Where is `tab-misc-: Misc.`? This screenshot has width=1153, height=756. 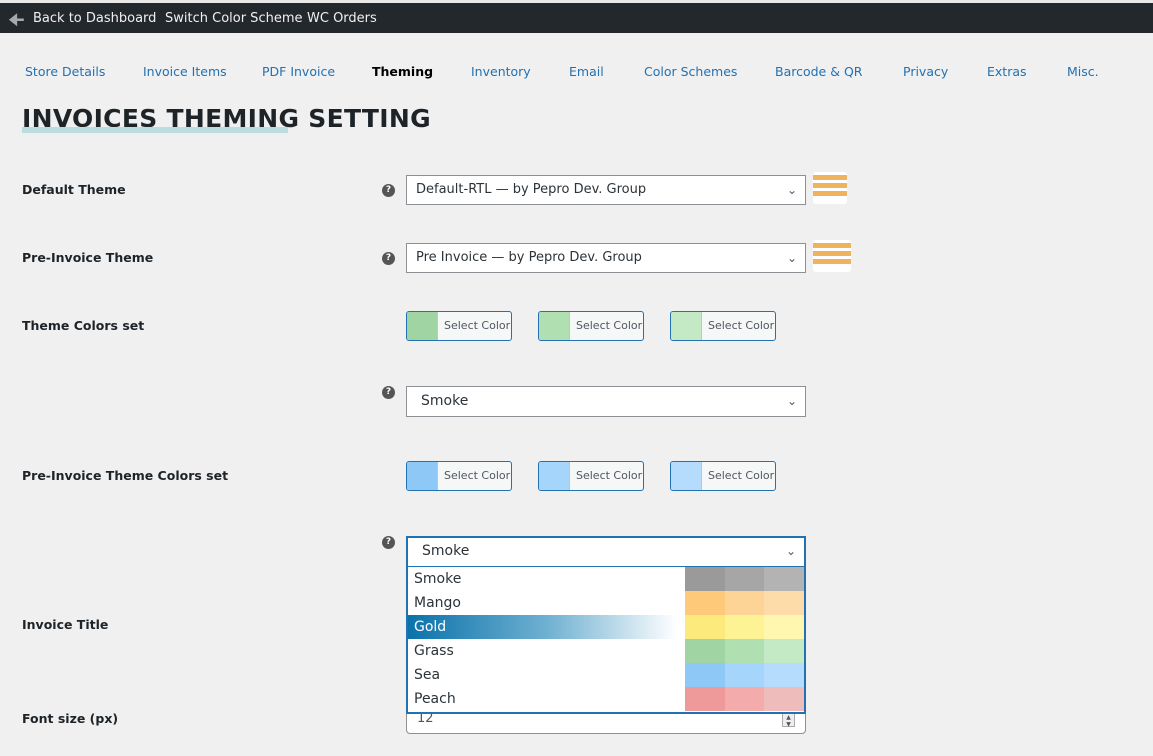
tab-misc-: Misc. is located at coordinates (1083, 71).